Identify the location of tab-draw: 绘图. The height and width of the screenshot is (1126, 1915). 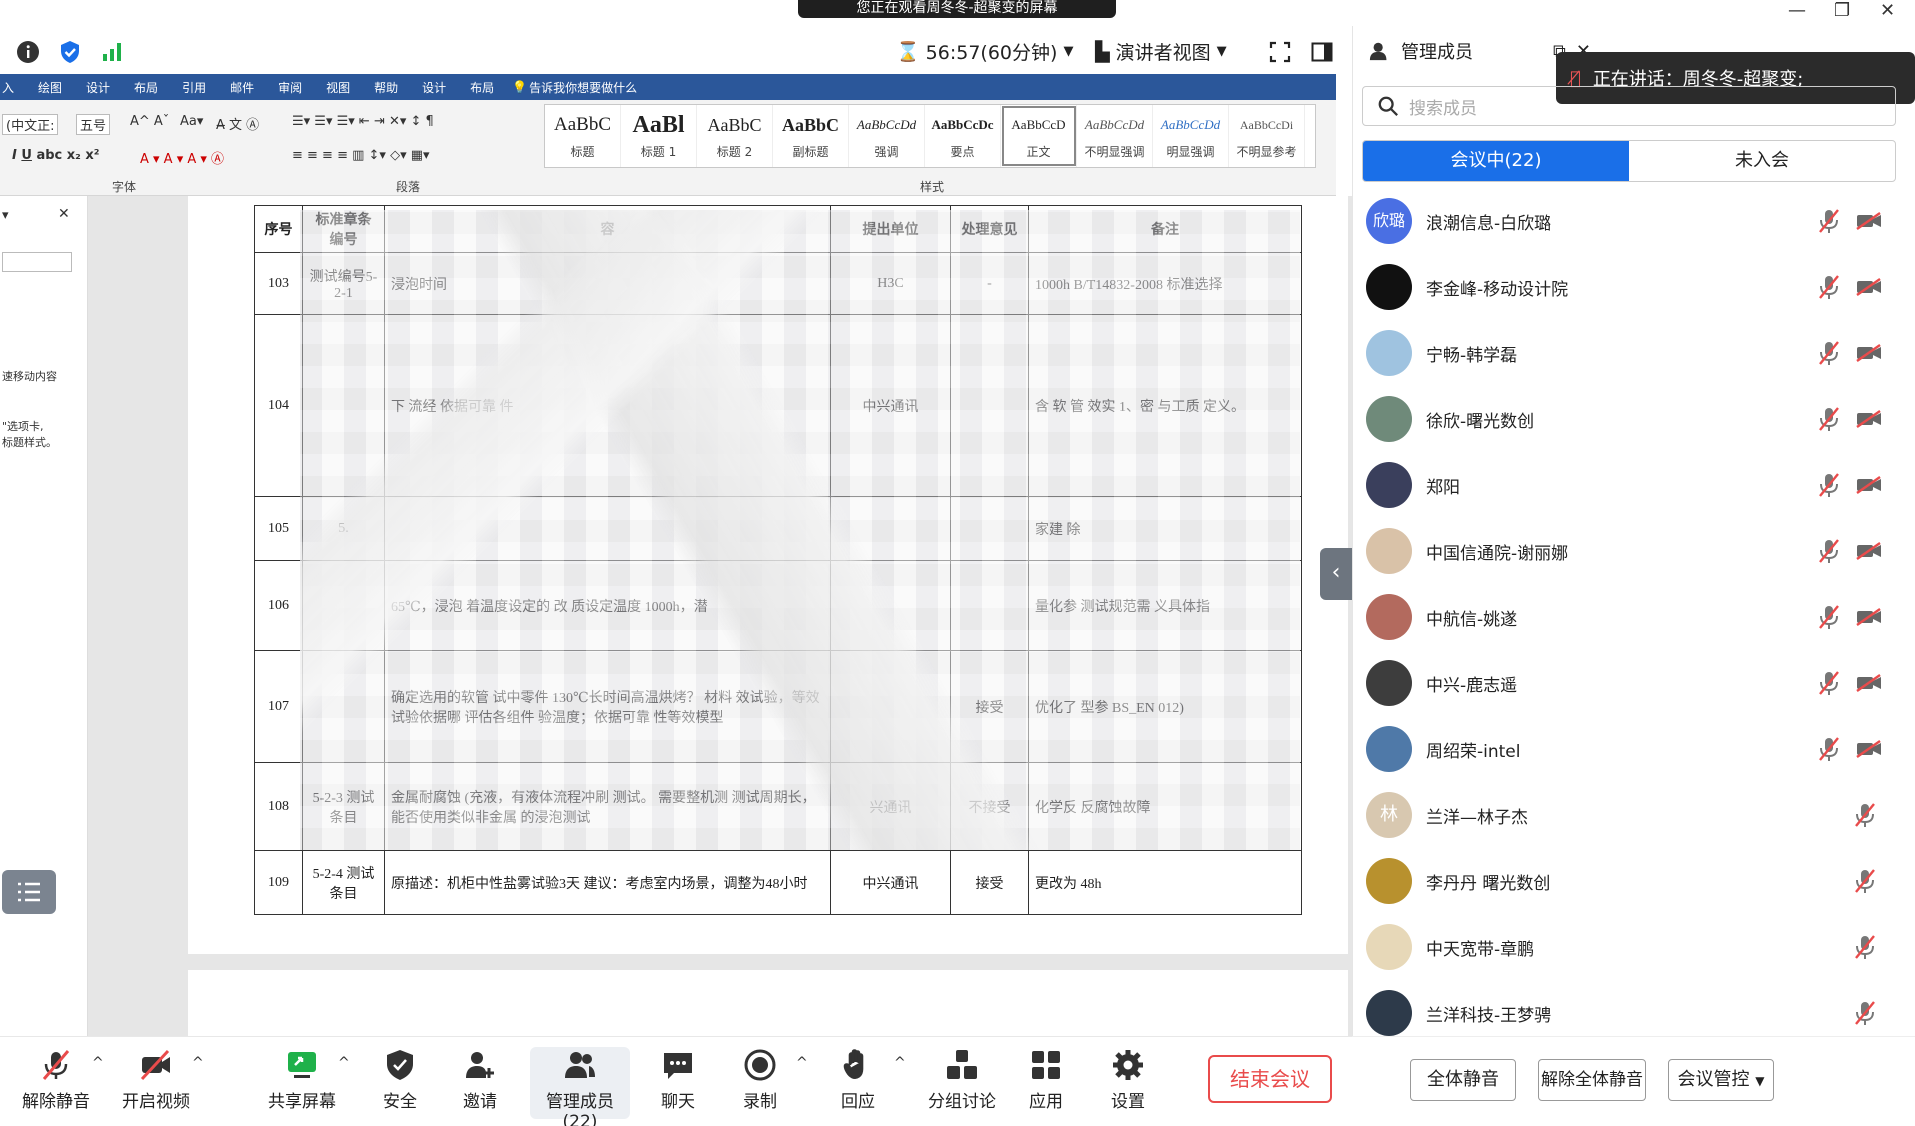
(50, 87).